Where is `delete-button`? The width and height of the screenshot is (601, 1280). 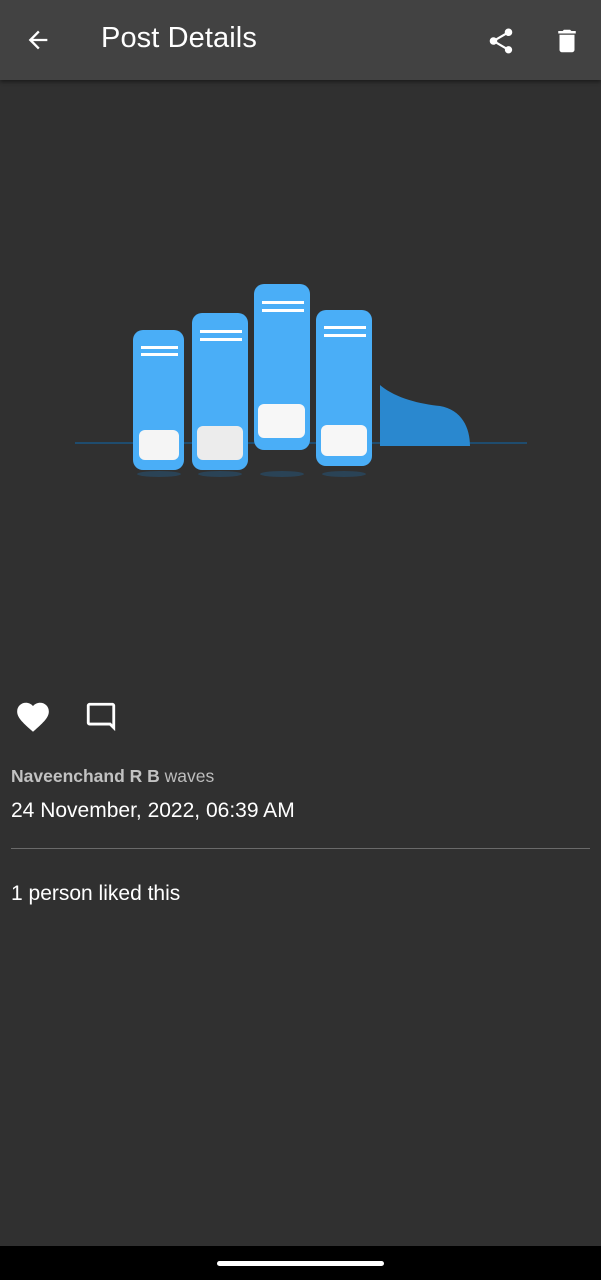 delete-button is located at coordinates (567, 41).